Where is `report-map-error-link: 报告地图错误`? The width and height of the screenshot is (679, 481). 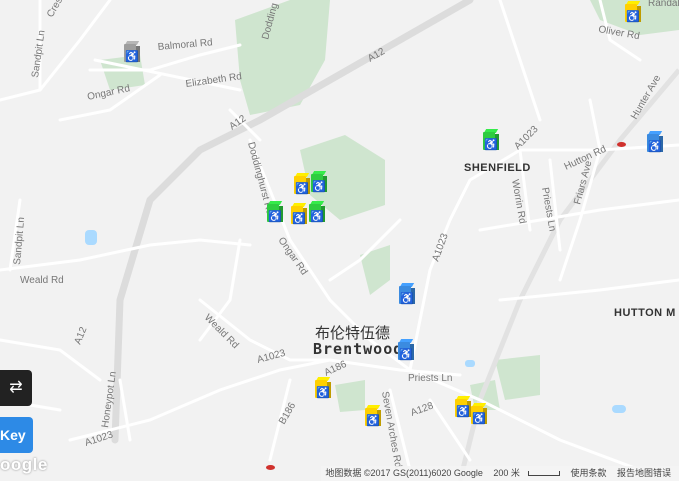 report-map-error-link: 报告地图错误 is located at coordinates (644, 473).